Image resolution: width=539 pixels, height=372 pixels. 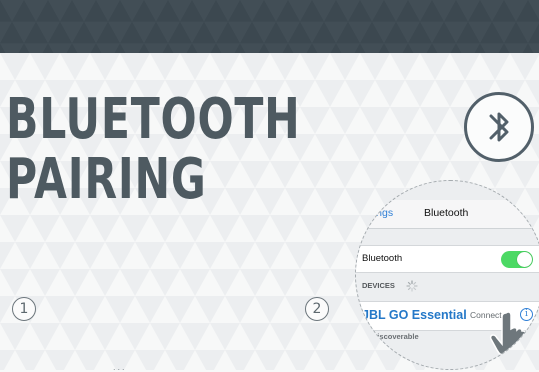 I want to click on devices-header: DEVICES, so click(x=378, y=285).